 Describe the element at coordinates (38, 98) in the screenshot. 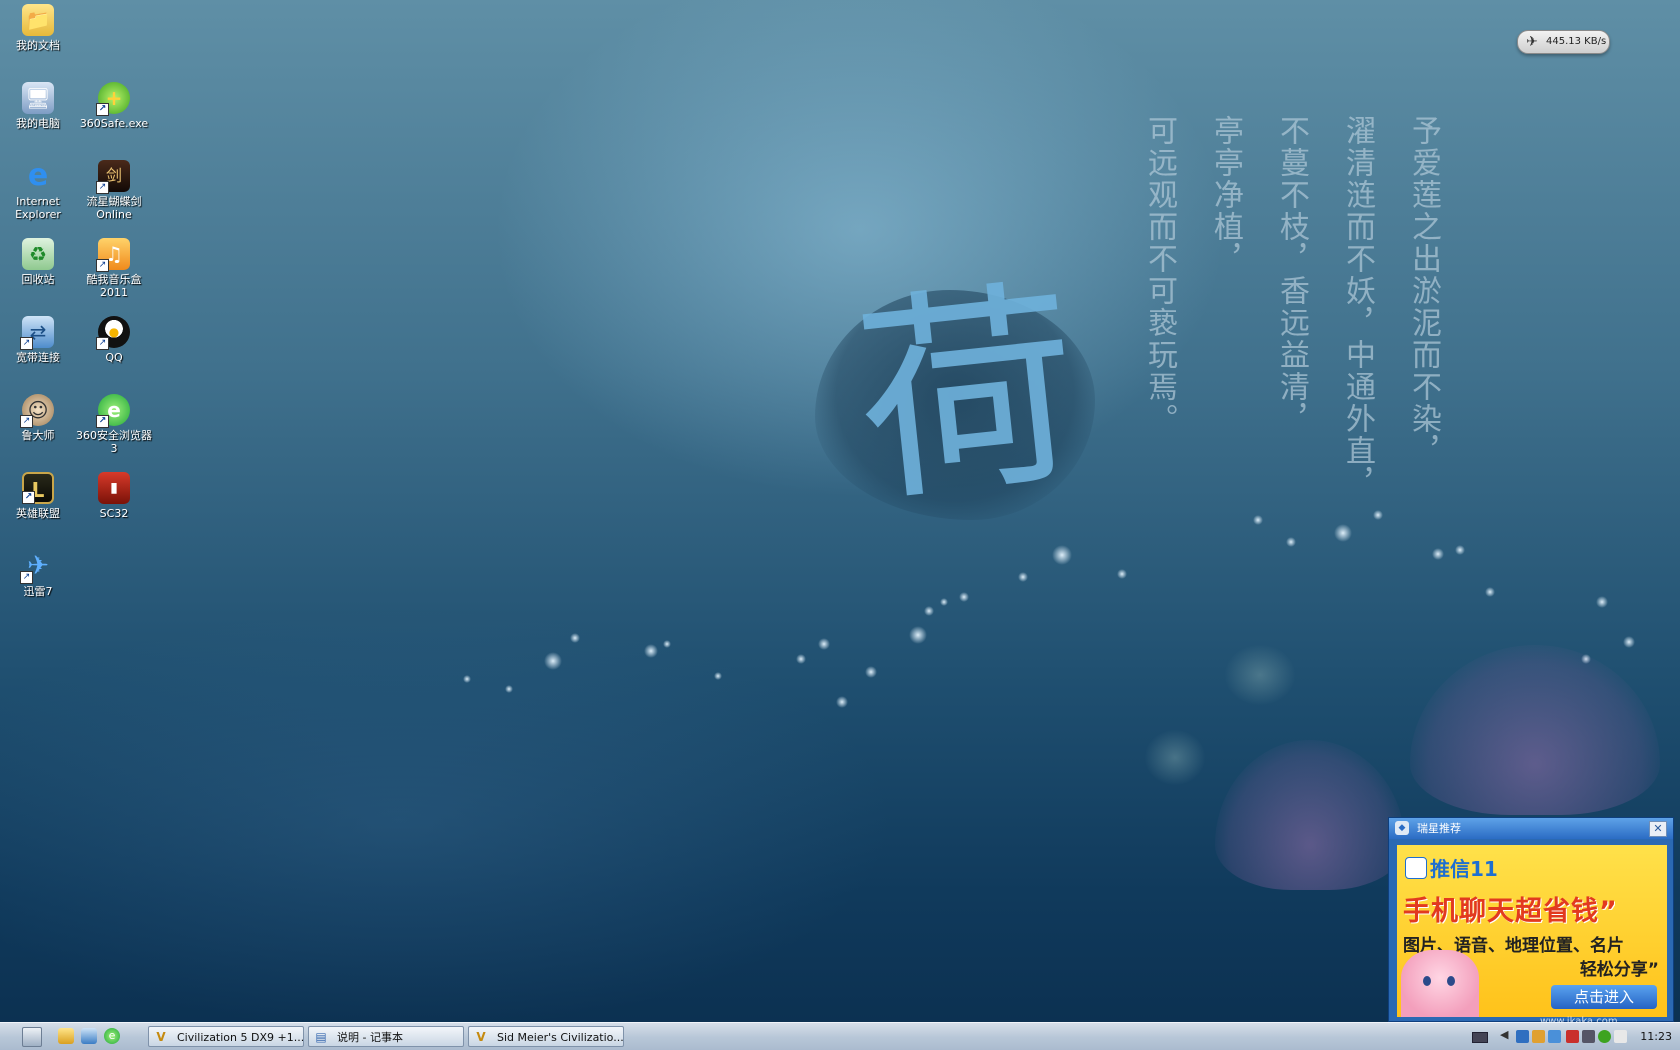

I see `my-computer-icon: 🖥` at that location.